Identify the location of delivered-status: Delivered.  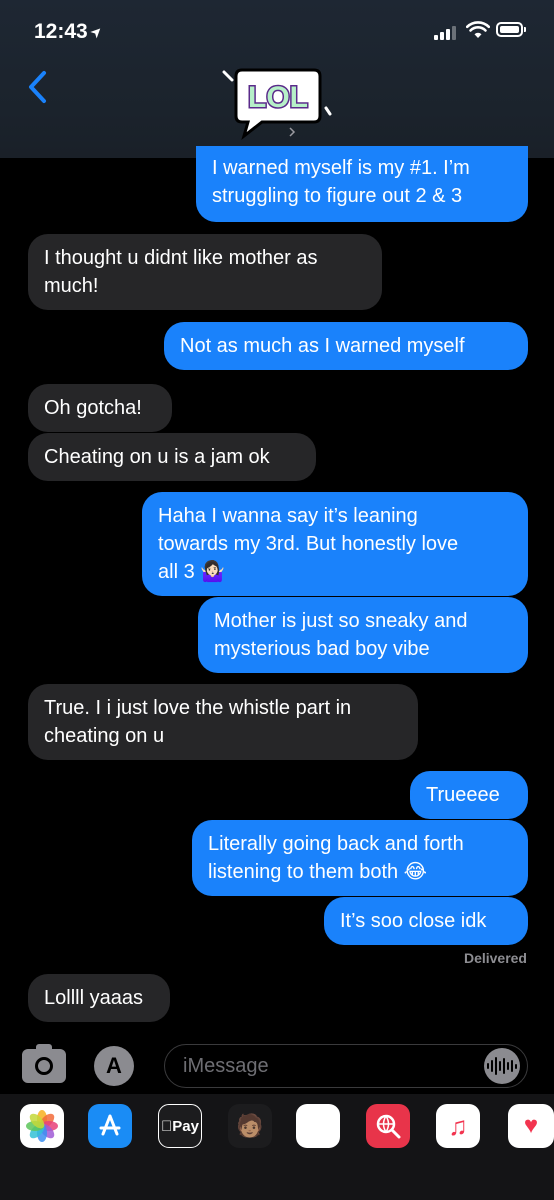
(495, 958).